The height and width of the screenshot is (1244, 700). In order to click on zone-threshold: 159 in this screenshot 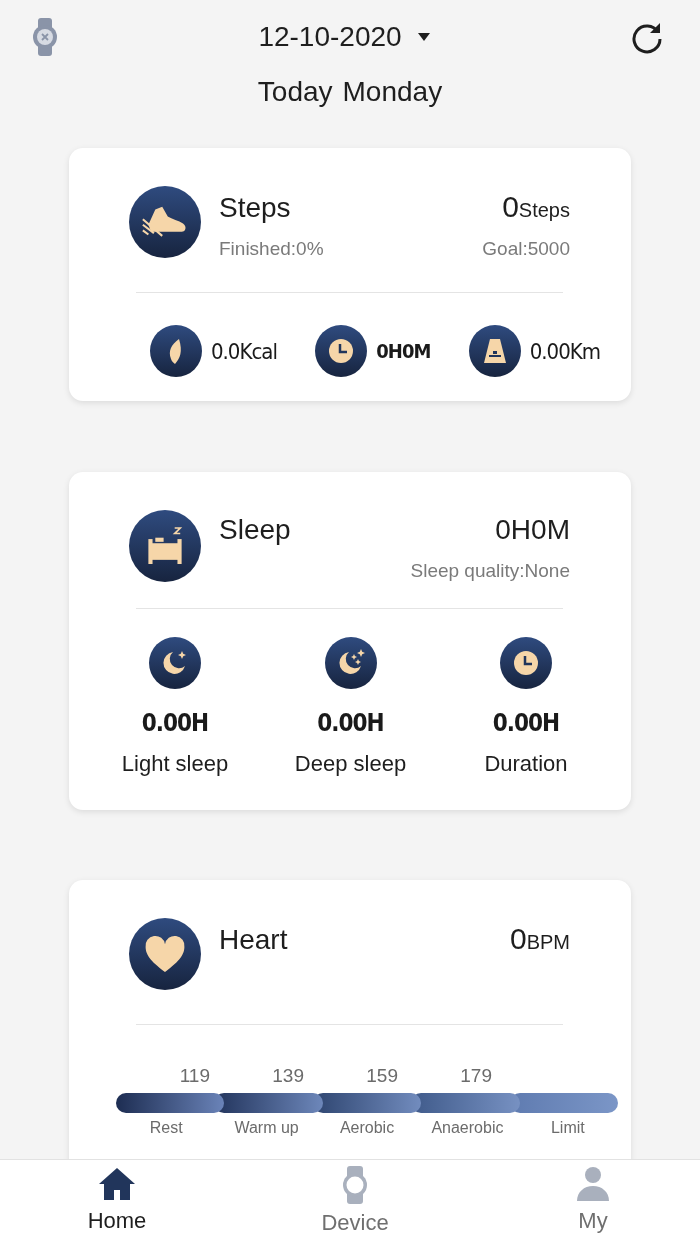, I will do `click(381, 1076)`.